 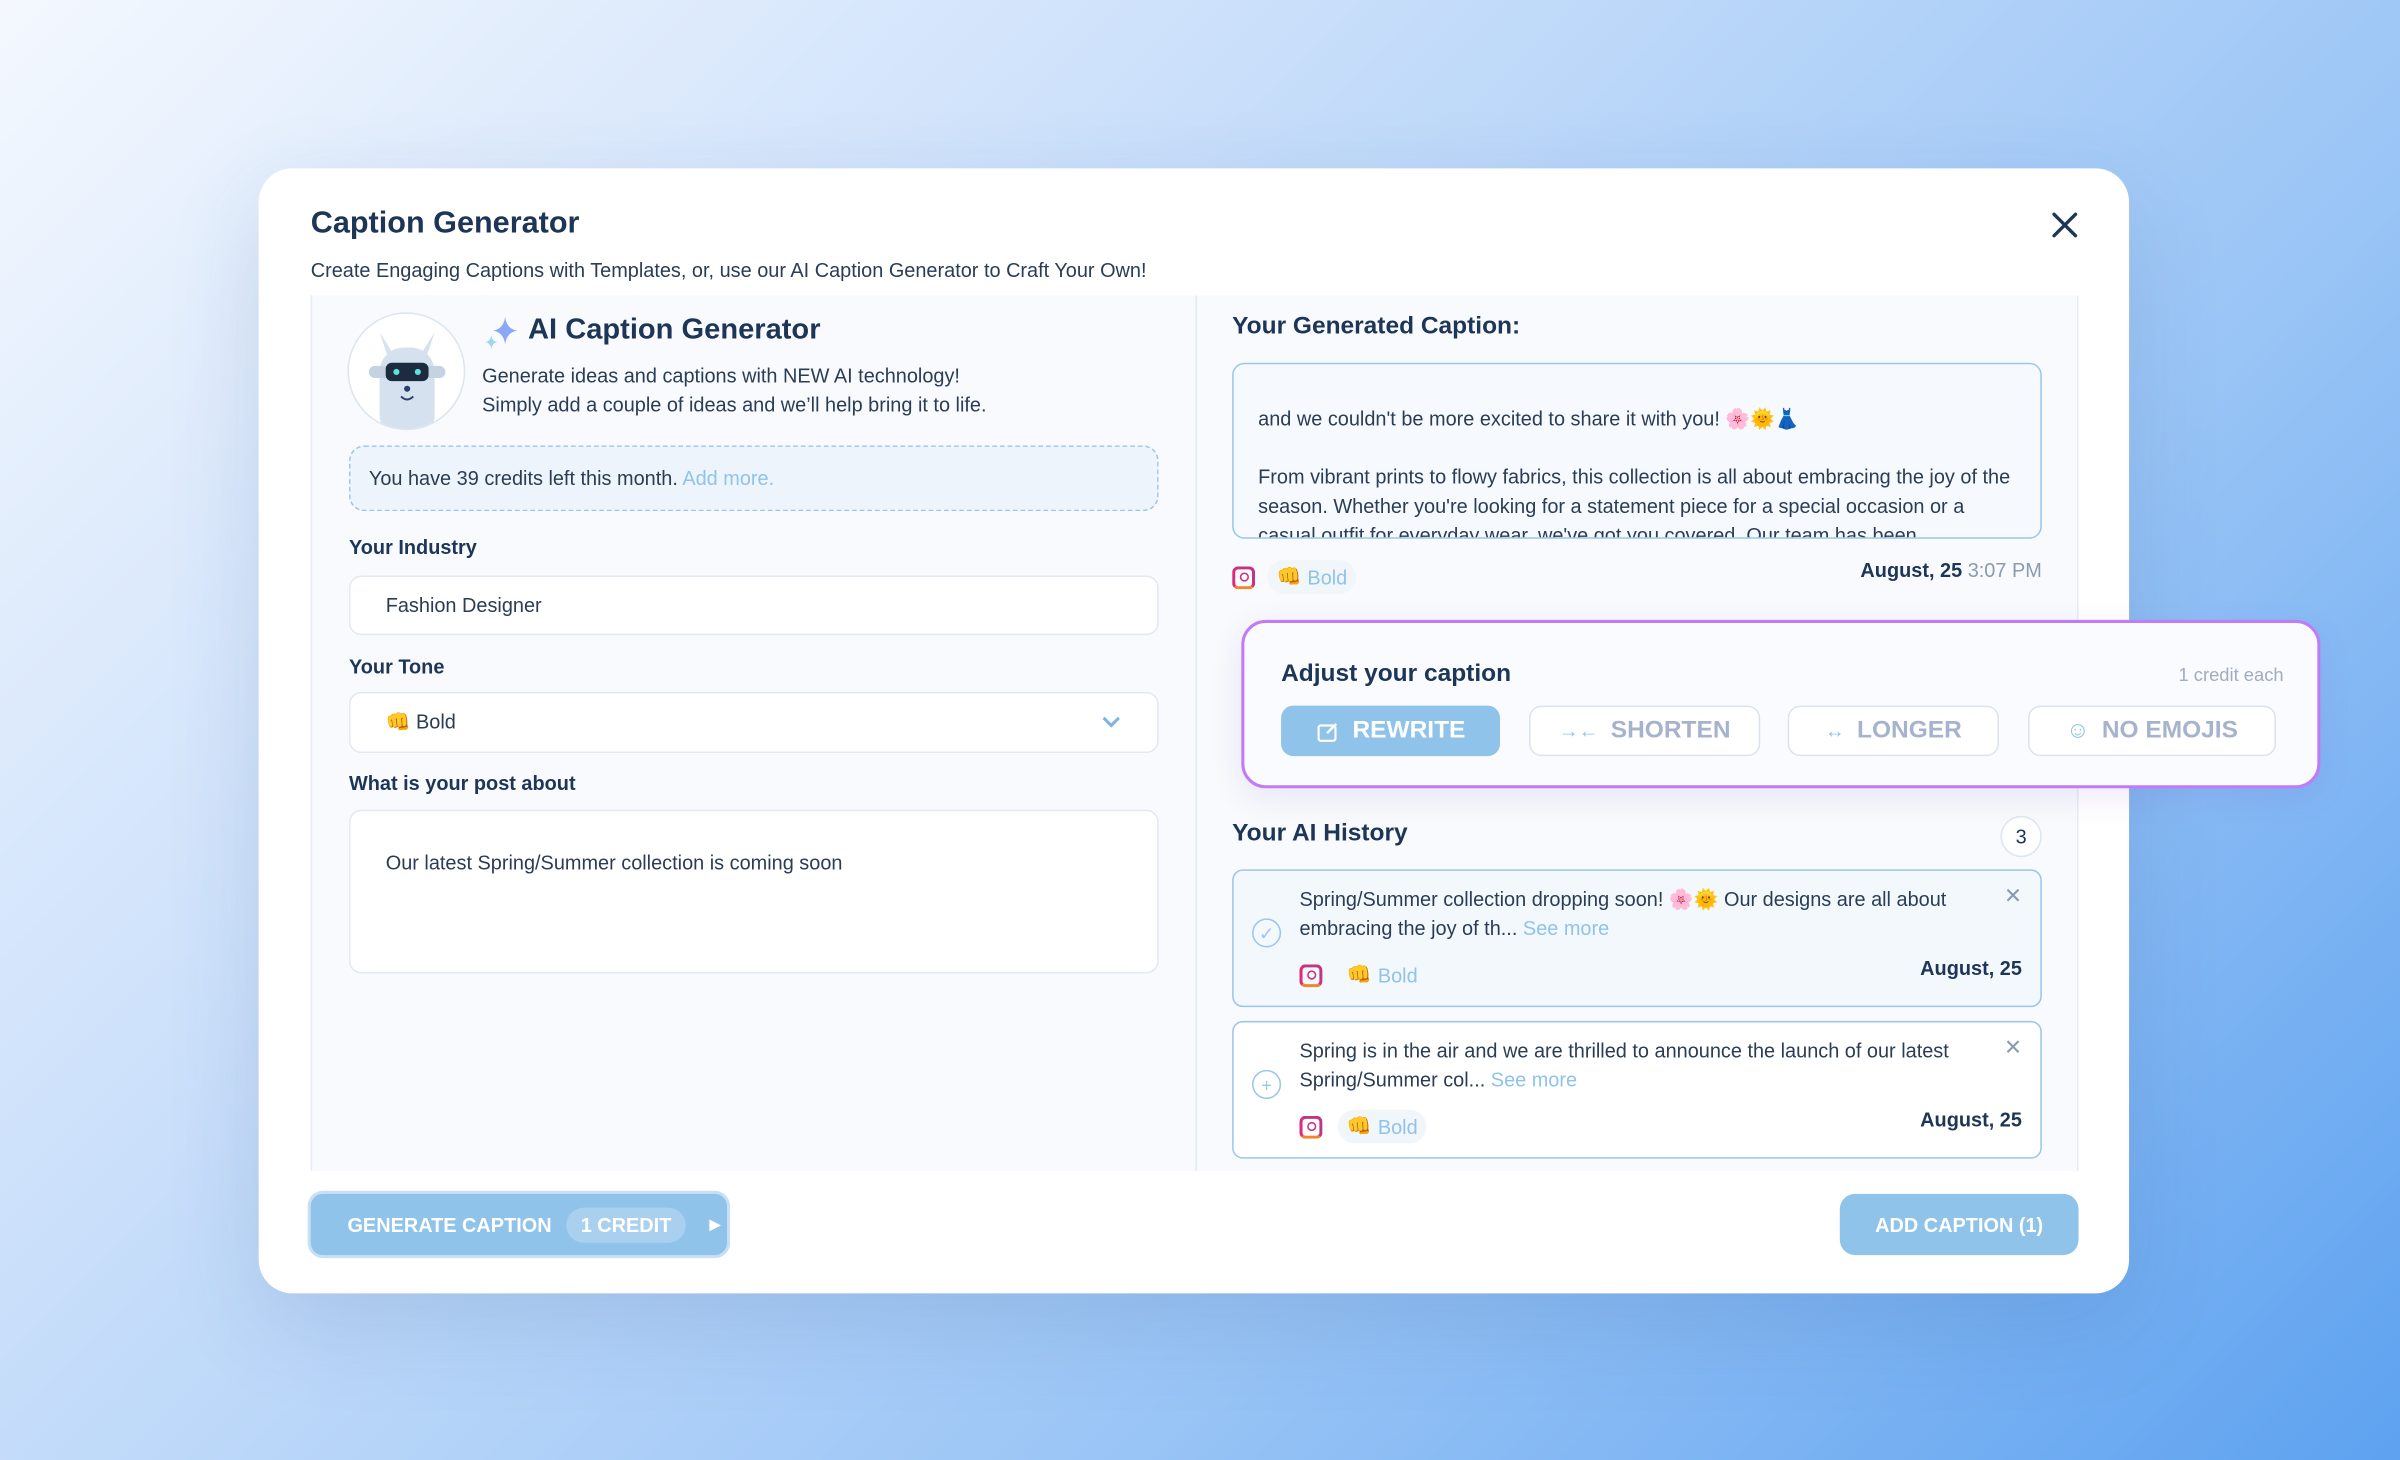 I want to click on time: 3:07 PM, so click(x=2004, y=570).